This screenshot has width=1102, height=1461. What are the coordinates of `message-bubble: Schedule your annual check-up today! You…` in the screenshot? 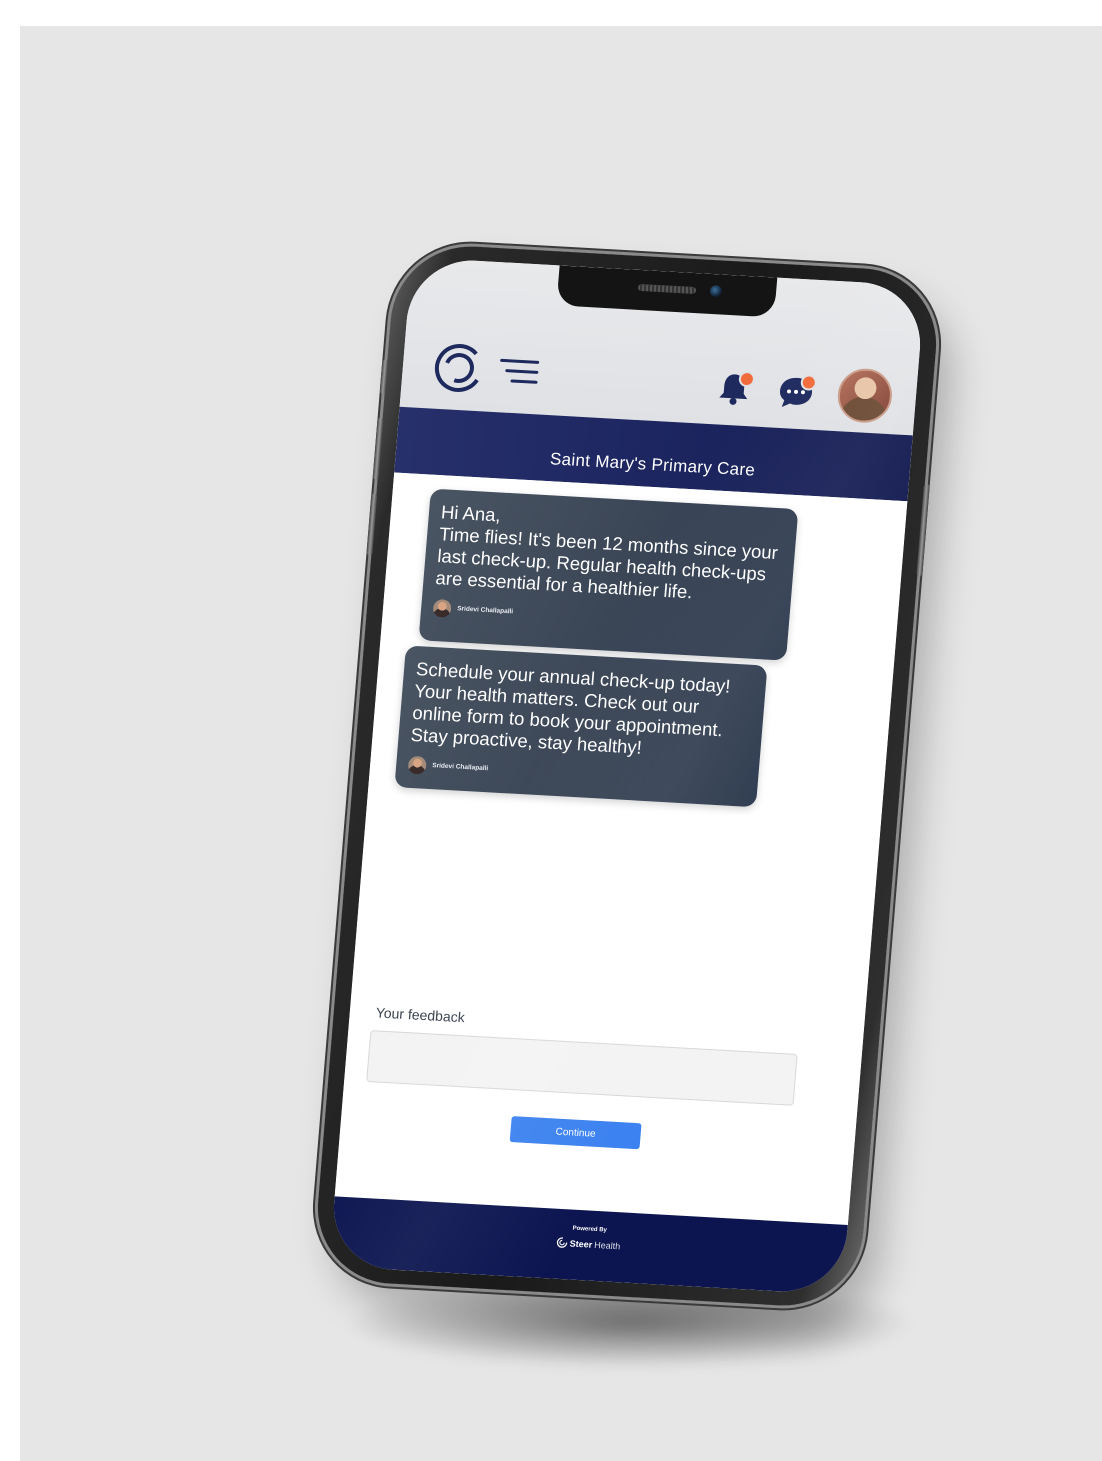 It's located at (581, 726).